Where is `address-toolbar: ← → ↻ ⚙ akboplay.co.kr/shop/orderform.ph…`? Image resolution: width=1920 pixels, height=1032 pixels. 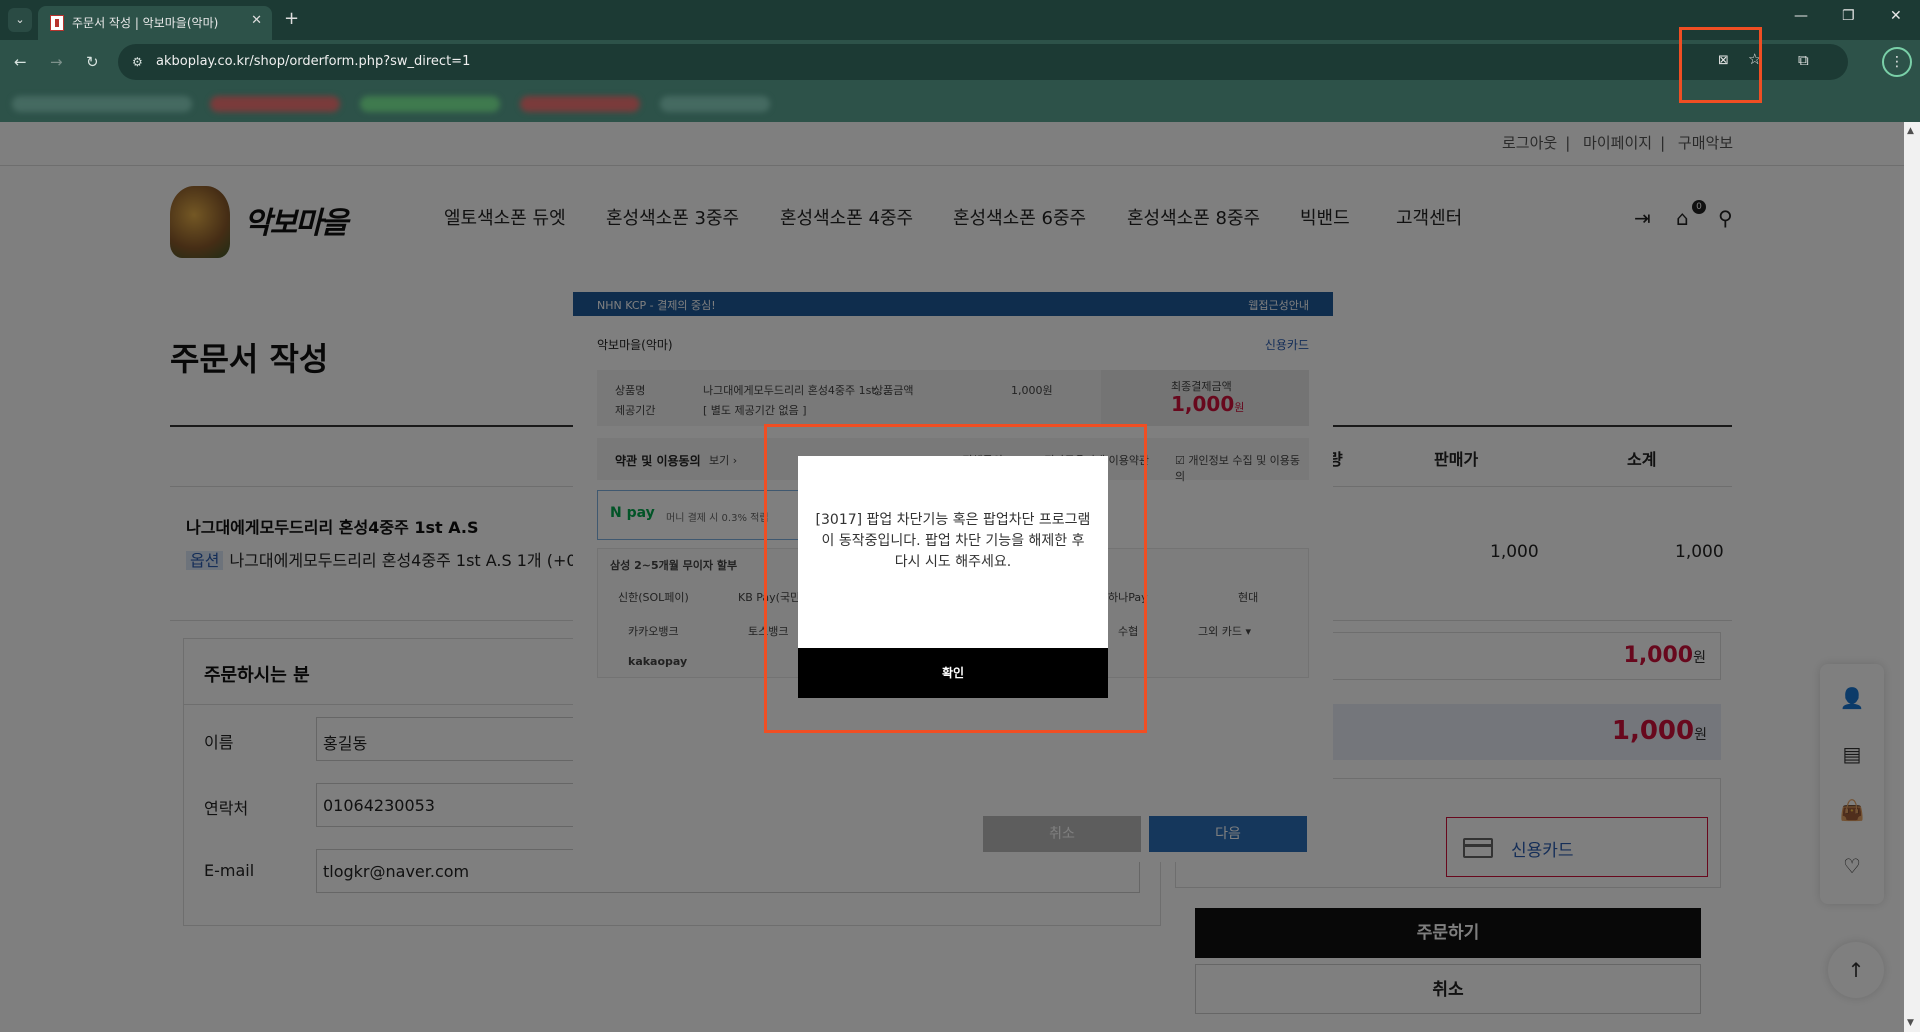
address-toolbar: ← → ↻ ⚙ akboplay.co.kr/shop/orderform.ph… is located at coordinates (960, 63).